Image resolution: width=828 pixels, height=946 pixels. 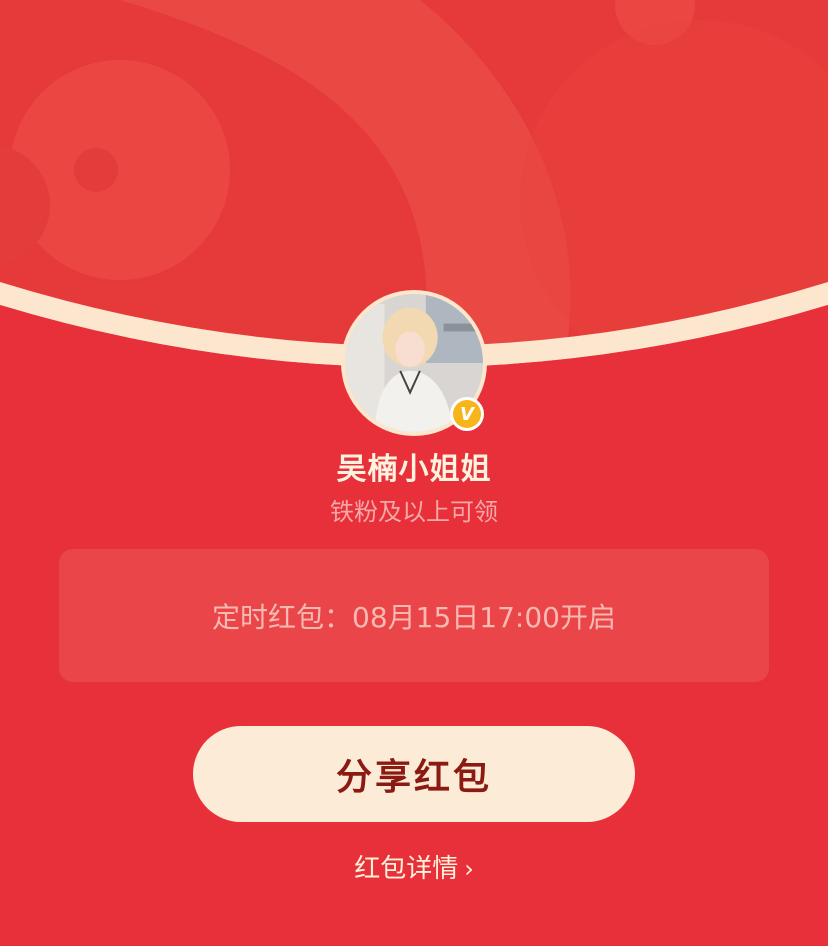 I want to click on timer-text: 定时红包：08月15日17:00开启, so click(x=414, y=617).